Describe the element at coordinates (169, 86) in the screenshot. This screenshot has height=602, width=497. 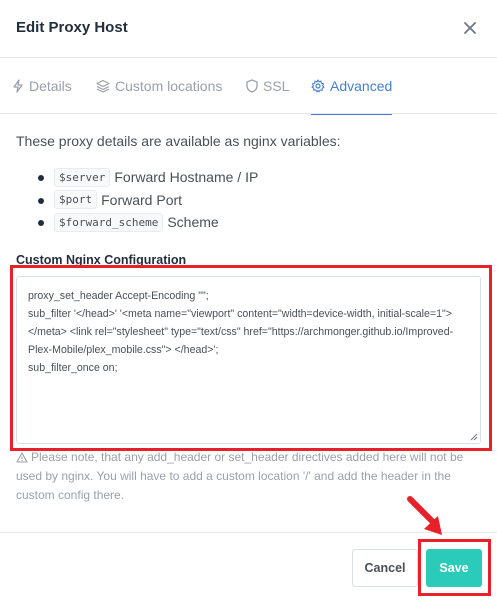
I see `tab-label: Custom locations` at that location.